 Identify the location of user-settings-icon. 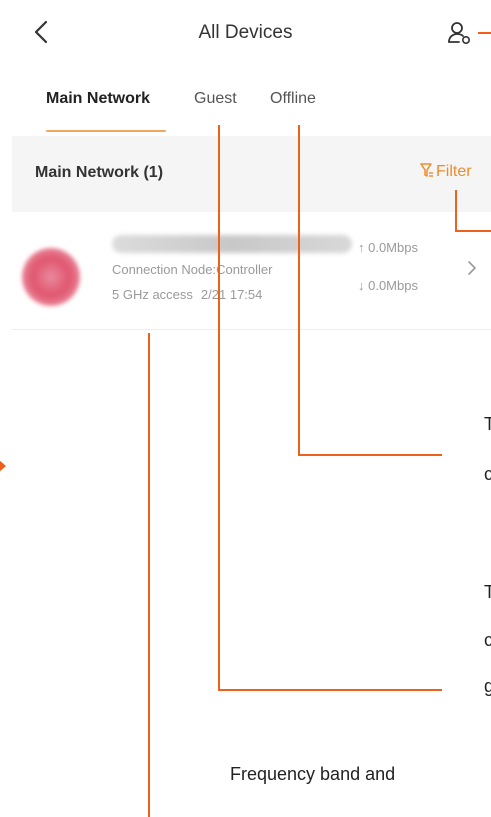
(461, 33).